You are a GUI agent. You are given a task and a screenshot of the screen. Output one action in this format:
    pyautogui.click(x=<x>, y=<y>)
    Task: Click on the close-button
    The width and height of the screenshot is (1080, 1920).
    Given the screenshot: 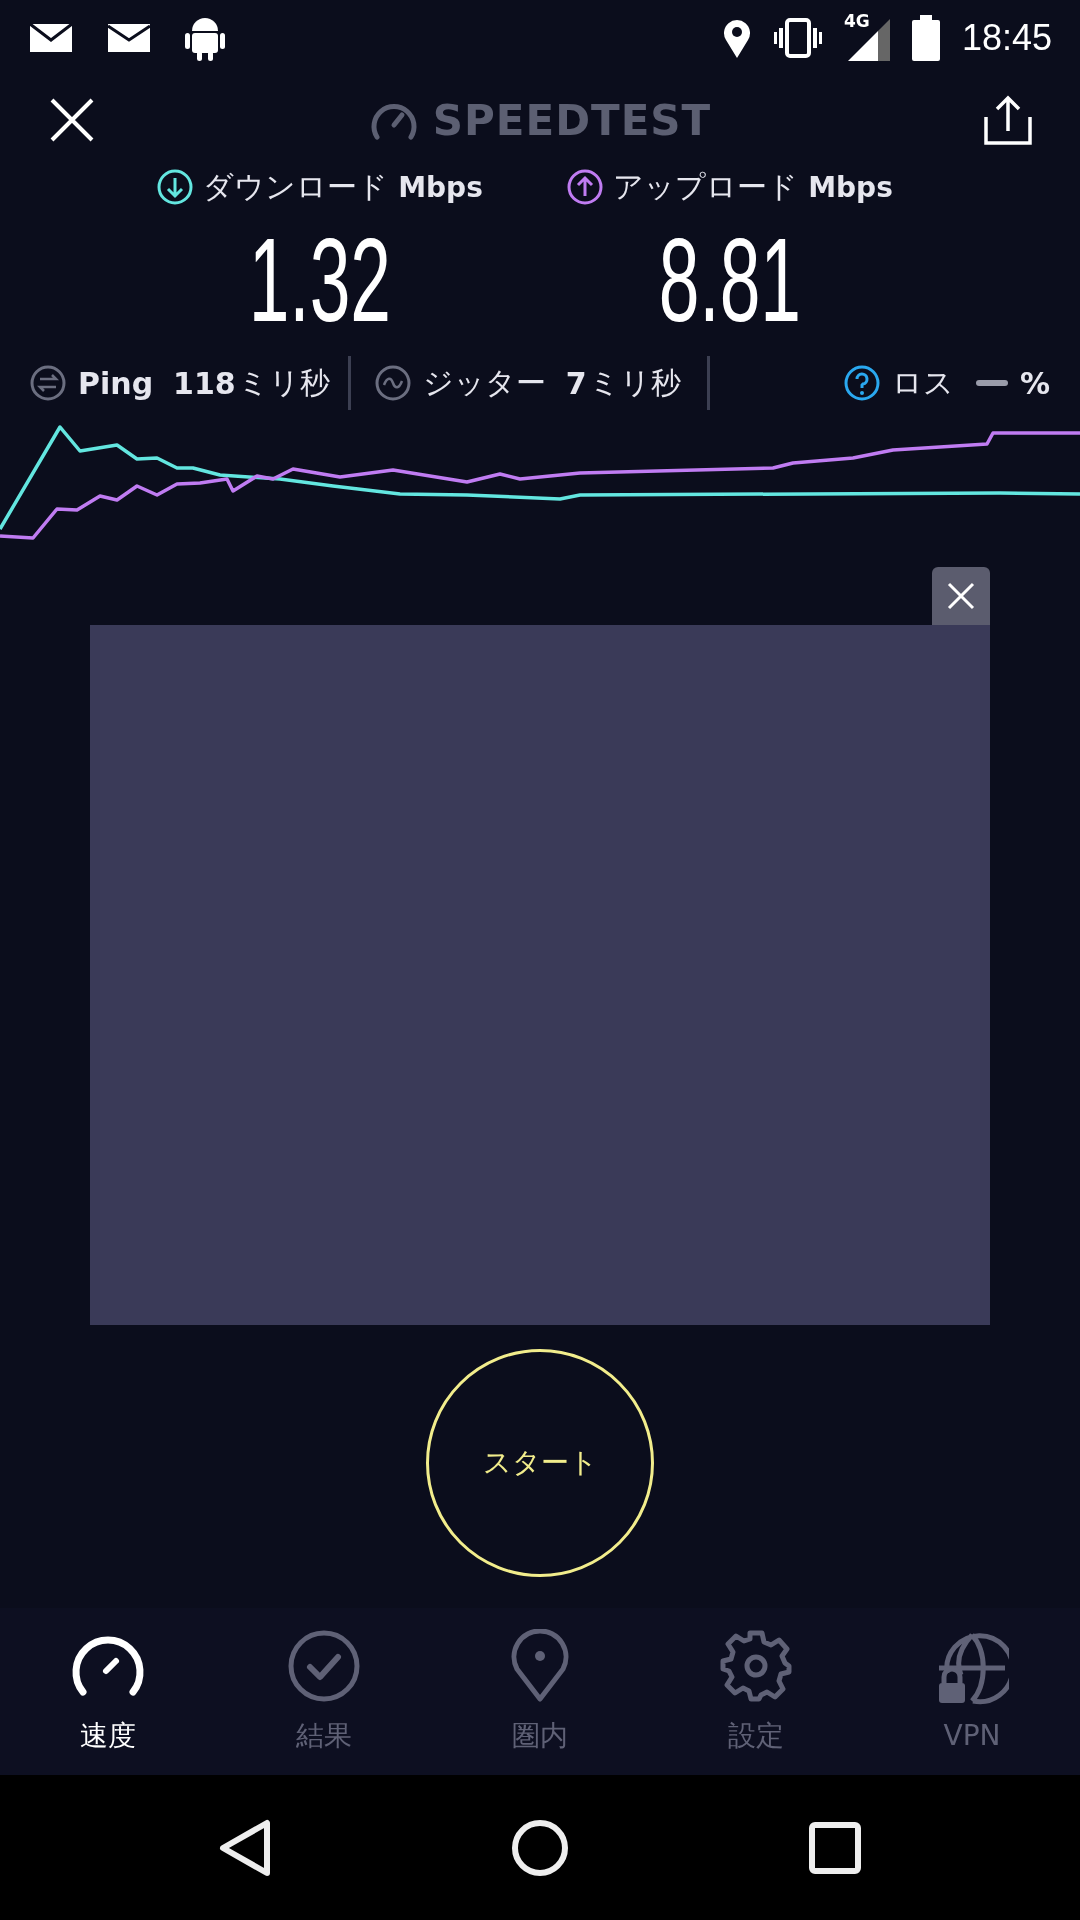 What is the action you would take?
    pyautogui.click(x=961, y=596)
    